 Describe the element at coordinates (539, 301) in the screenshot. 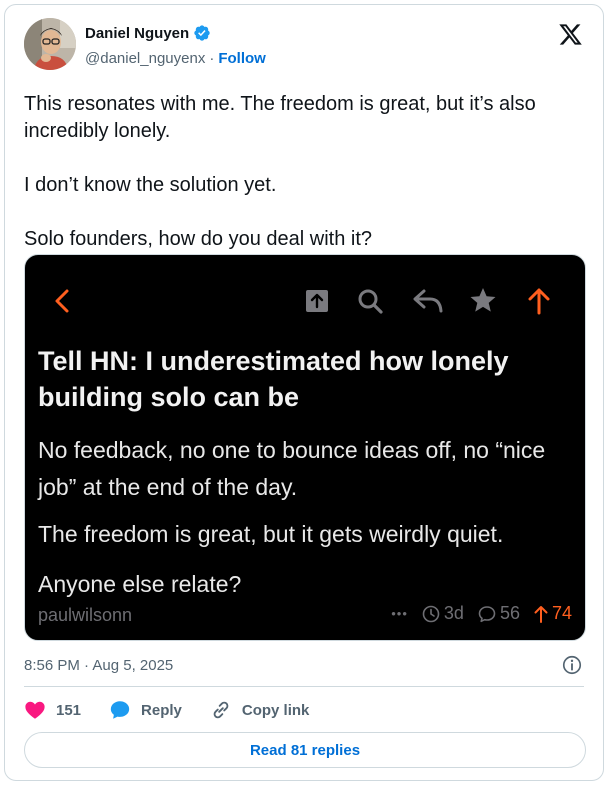

I see `upvote-arrow-icon` at that location.